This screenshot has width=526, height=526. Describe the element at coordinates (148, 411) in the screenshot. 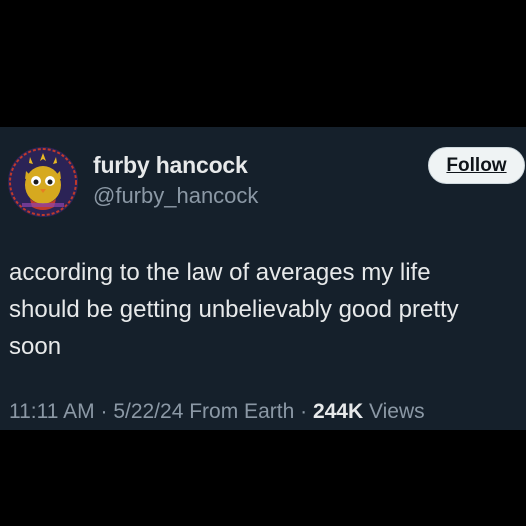

I see `tweet-date: 5/22/24` at that location.